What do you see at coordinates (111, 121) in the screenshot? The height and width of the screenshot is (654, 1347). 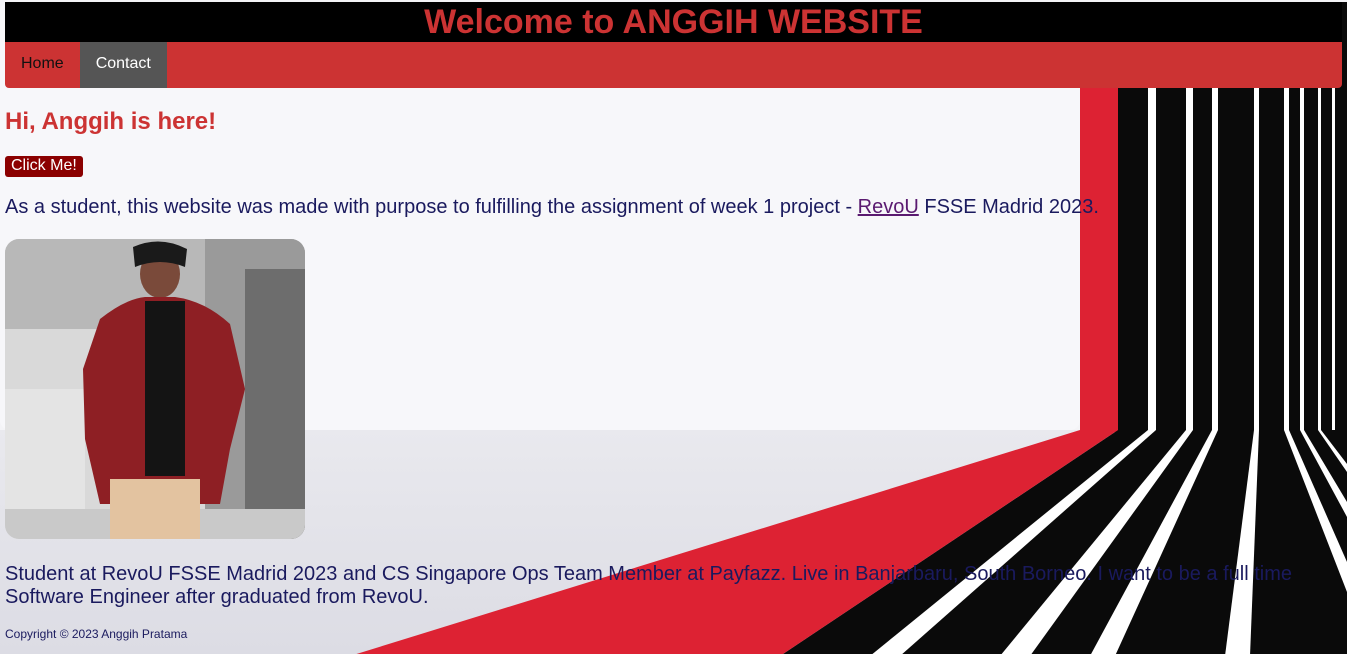 I see `greeting-heading: Hi, Anggih is here!` at bounding box center [111, 121].